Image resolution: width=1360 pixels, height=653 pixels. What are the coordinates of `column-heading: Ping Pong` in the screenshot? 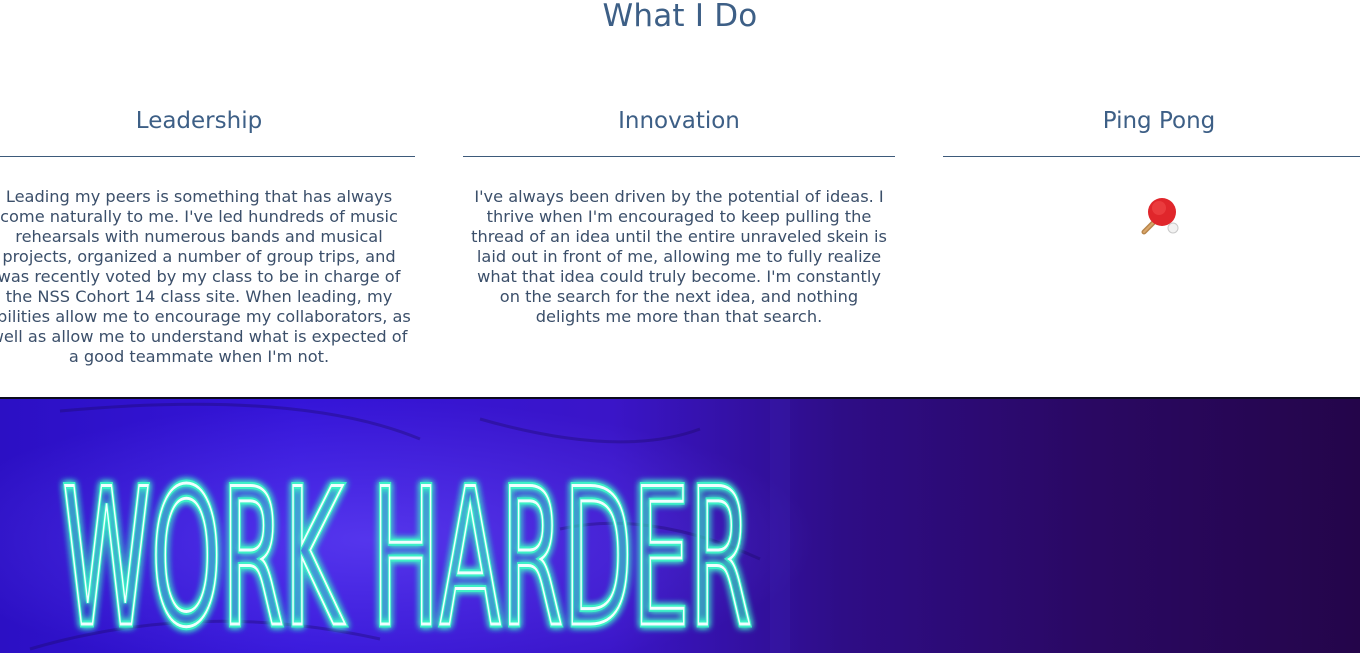 It's located at (1151, 128).